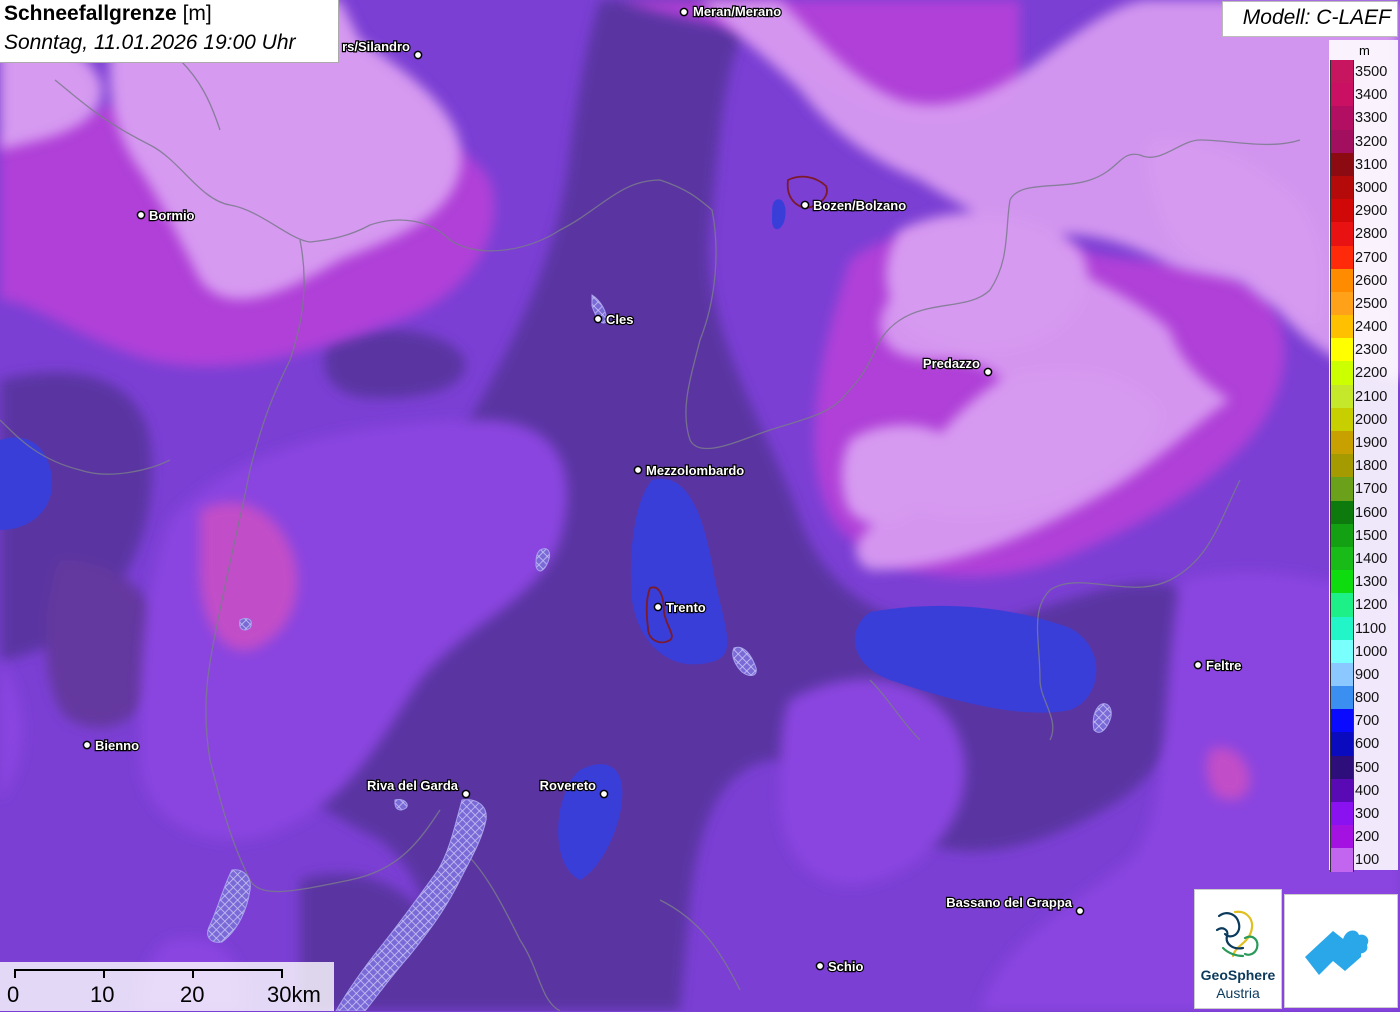 The width and height of the screenshot is (1400, 1012). What do you see at coordinates (1238, 975) in the screenshot?
I see `geosphere-name: GeoSphere` at bounding box center [1238, 975].